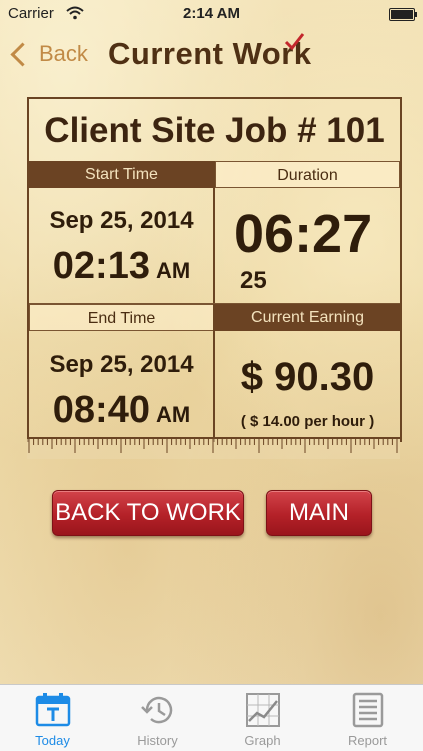 Image resolution: width=423 pixels, height=751 pixels. What do you see at coordinates (52, 740) in the screenshot?
I see `tab-today-label: Today` at bounding box center [52, 740].